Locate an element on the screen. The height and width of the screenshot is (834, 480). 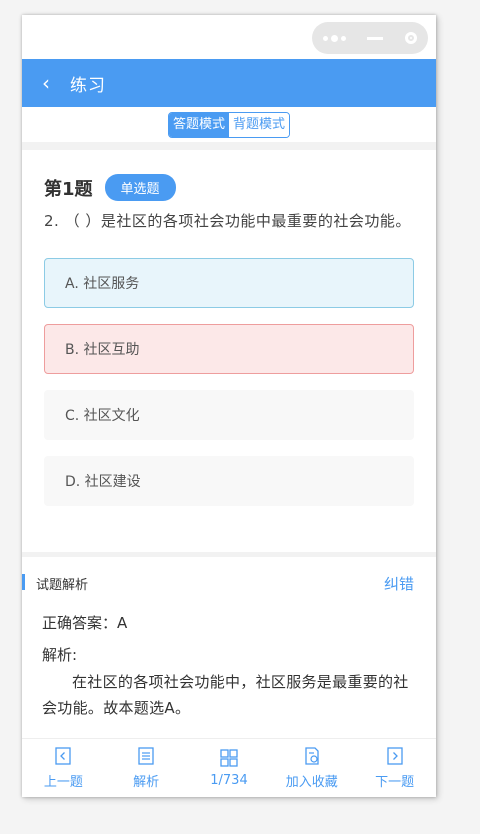
page-title: 练习 is located at coordinates (88, 85).